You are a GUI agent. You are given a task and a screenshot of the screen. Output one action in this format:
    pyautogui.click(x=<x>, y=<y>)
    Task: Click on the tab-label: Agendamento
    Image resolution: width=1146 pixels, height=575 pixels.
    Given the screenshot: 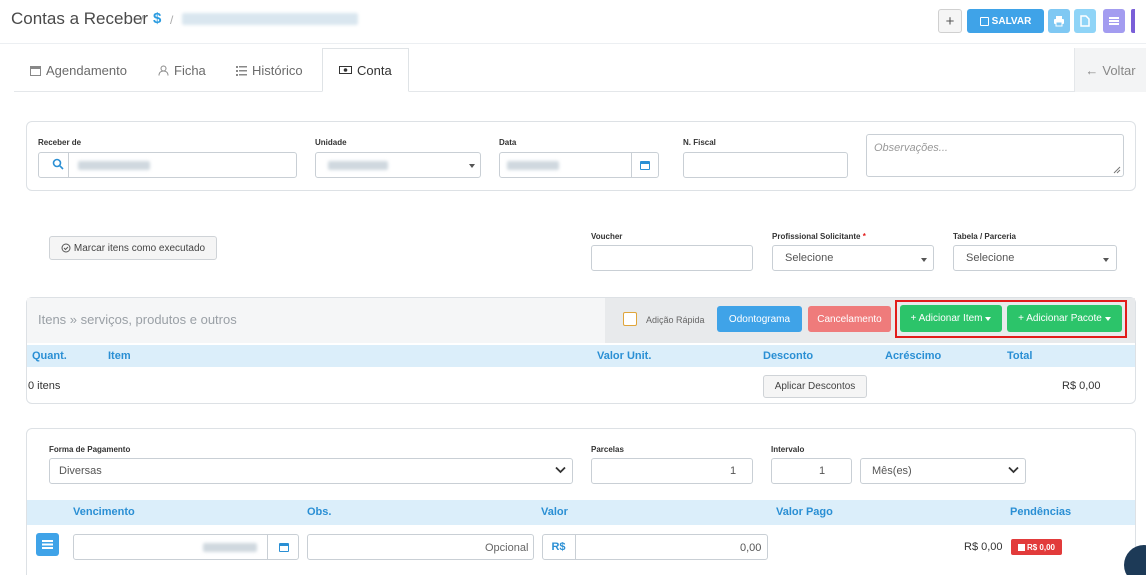 What is the action you would take?
    pyautogui.click(x=86, y=70)
    